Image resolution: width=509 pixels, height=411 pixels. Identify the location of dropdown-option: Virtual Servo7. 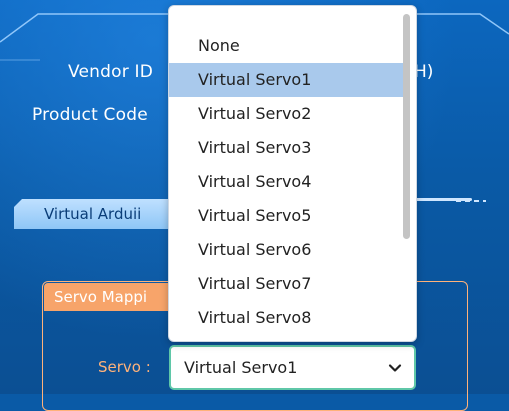
(286, 284).